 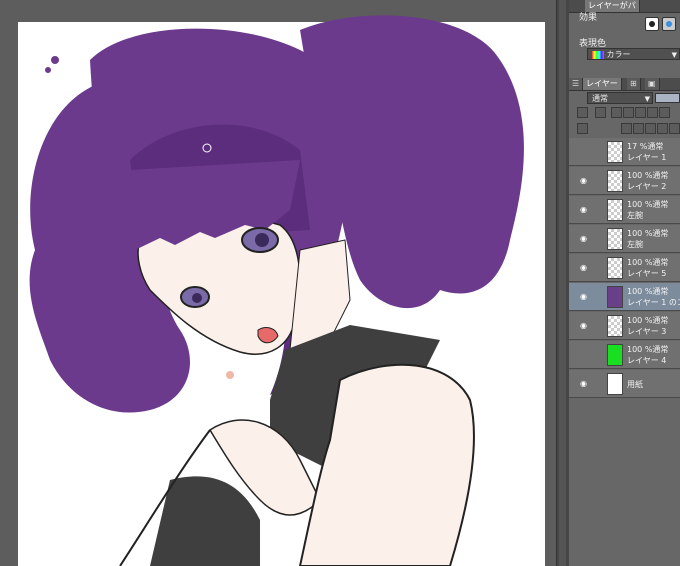 I want to click on layer-row: ◉ 100 %通常 レイヤー 2, so click(x=624, y=181).